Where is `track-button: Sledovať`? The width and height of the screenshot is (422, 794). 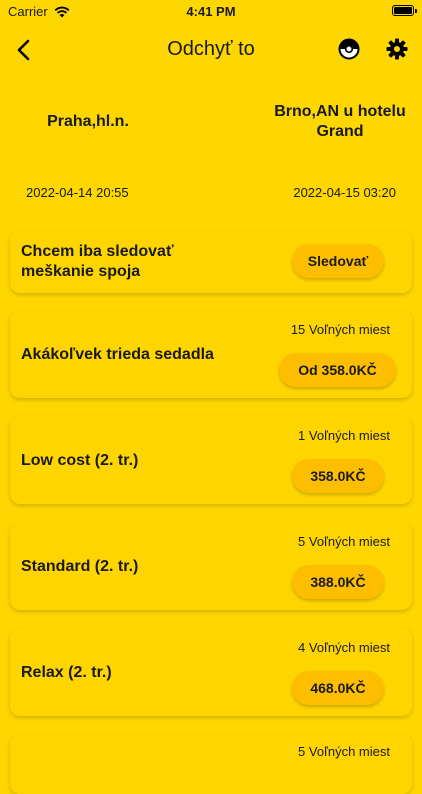 track-button: Sledovať is located at coordinates (338, 261).